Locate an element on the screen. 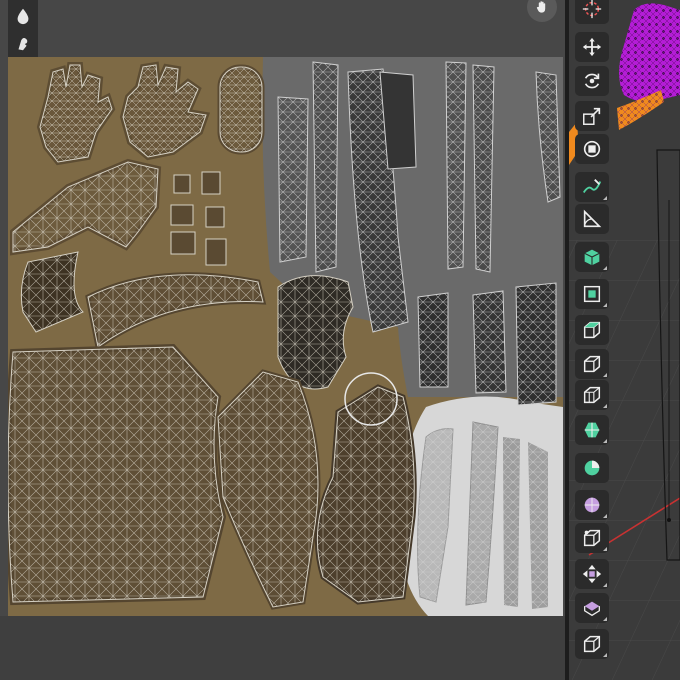  add-cube-icon is located at coordinates (592, 257).